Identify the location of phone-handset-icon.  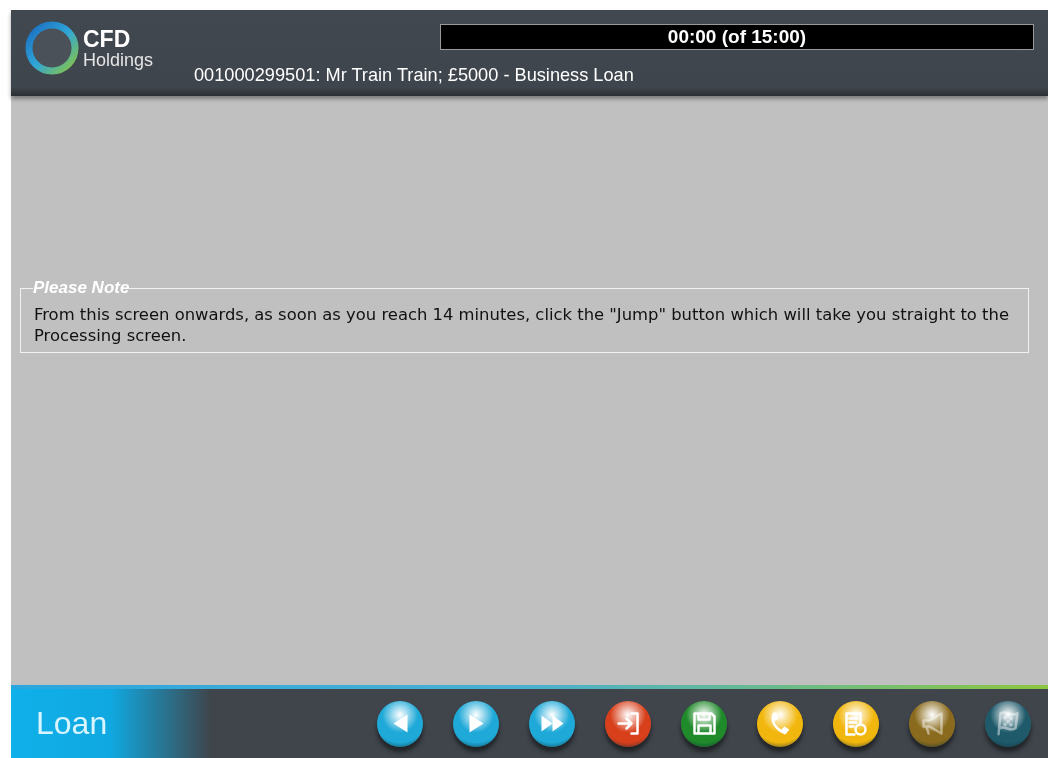
(780, 723).